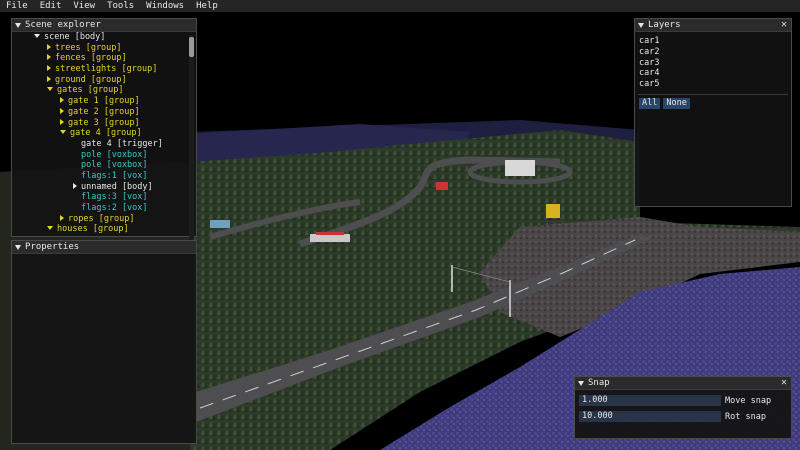 This screenshot has height=450, width=800. I want to click on layers-title: Layers, so click(664, 25).